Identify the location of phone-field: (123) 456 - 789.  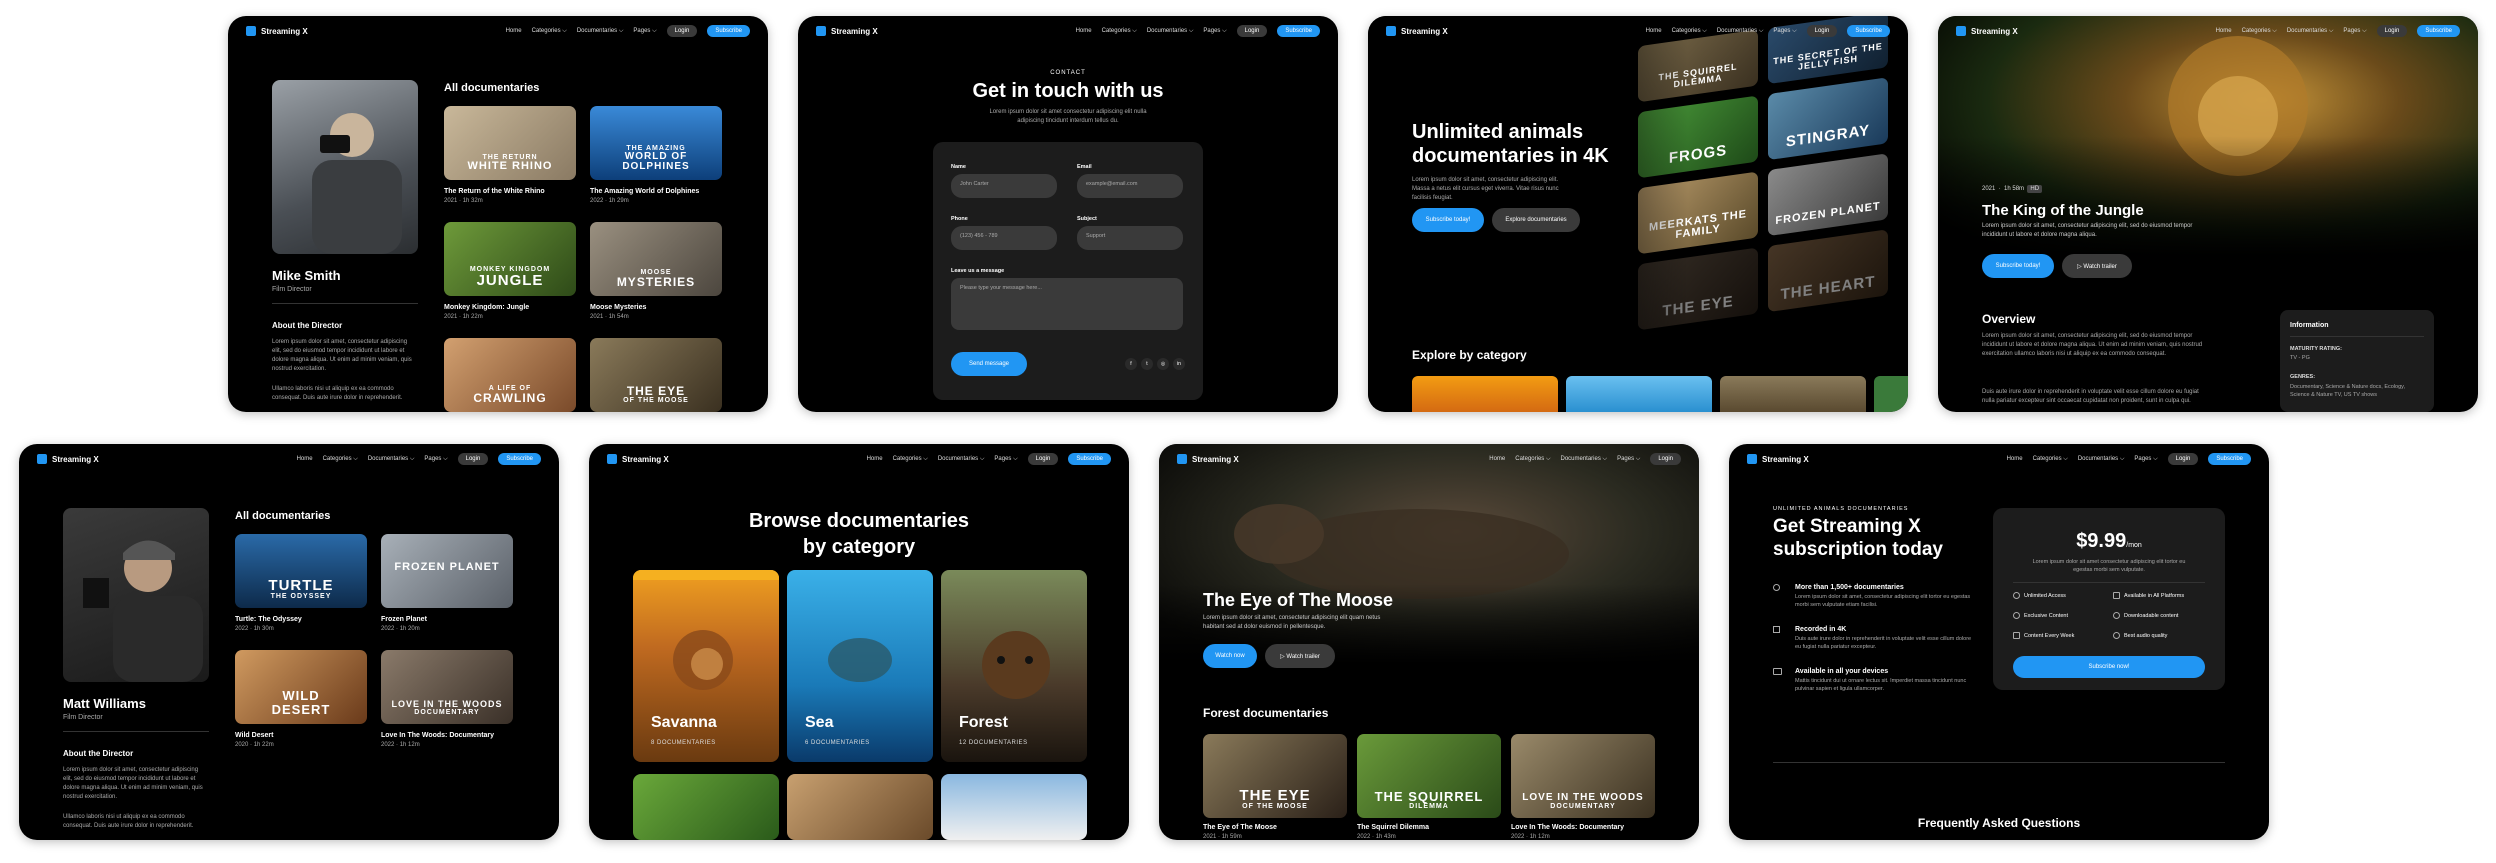
(1004, 238).